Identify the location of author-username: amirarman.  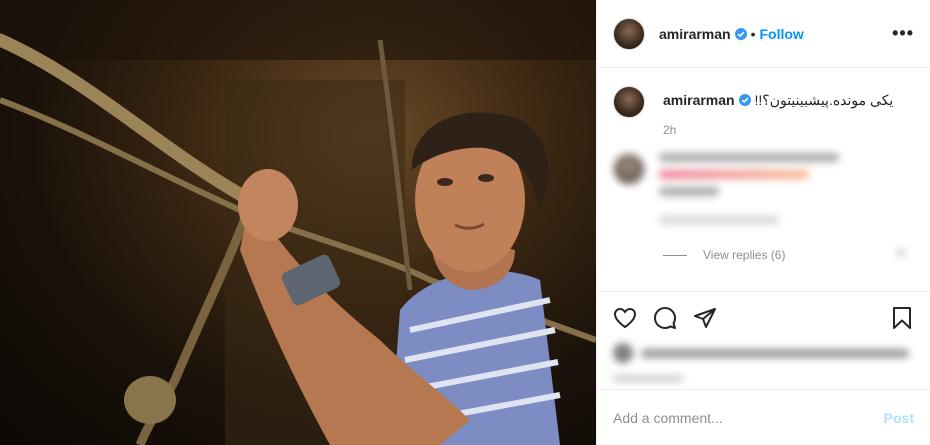
(695, 34).